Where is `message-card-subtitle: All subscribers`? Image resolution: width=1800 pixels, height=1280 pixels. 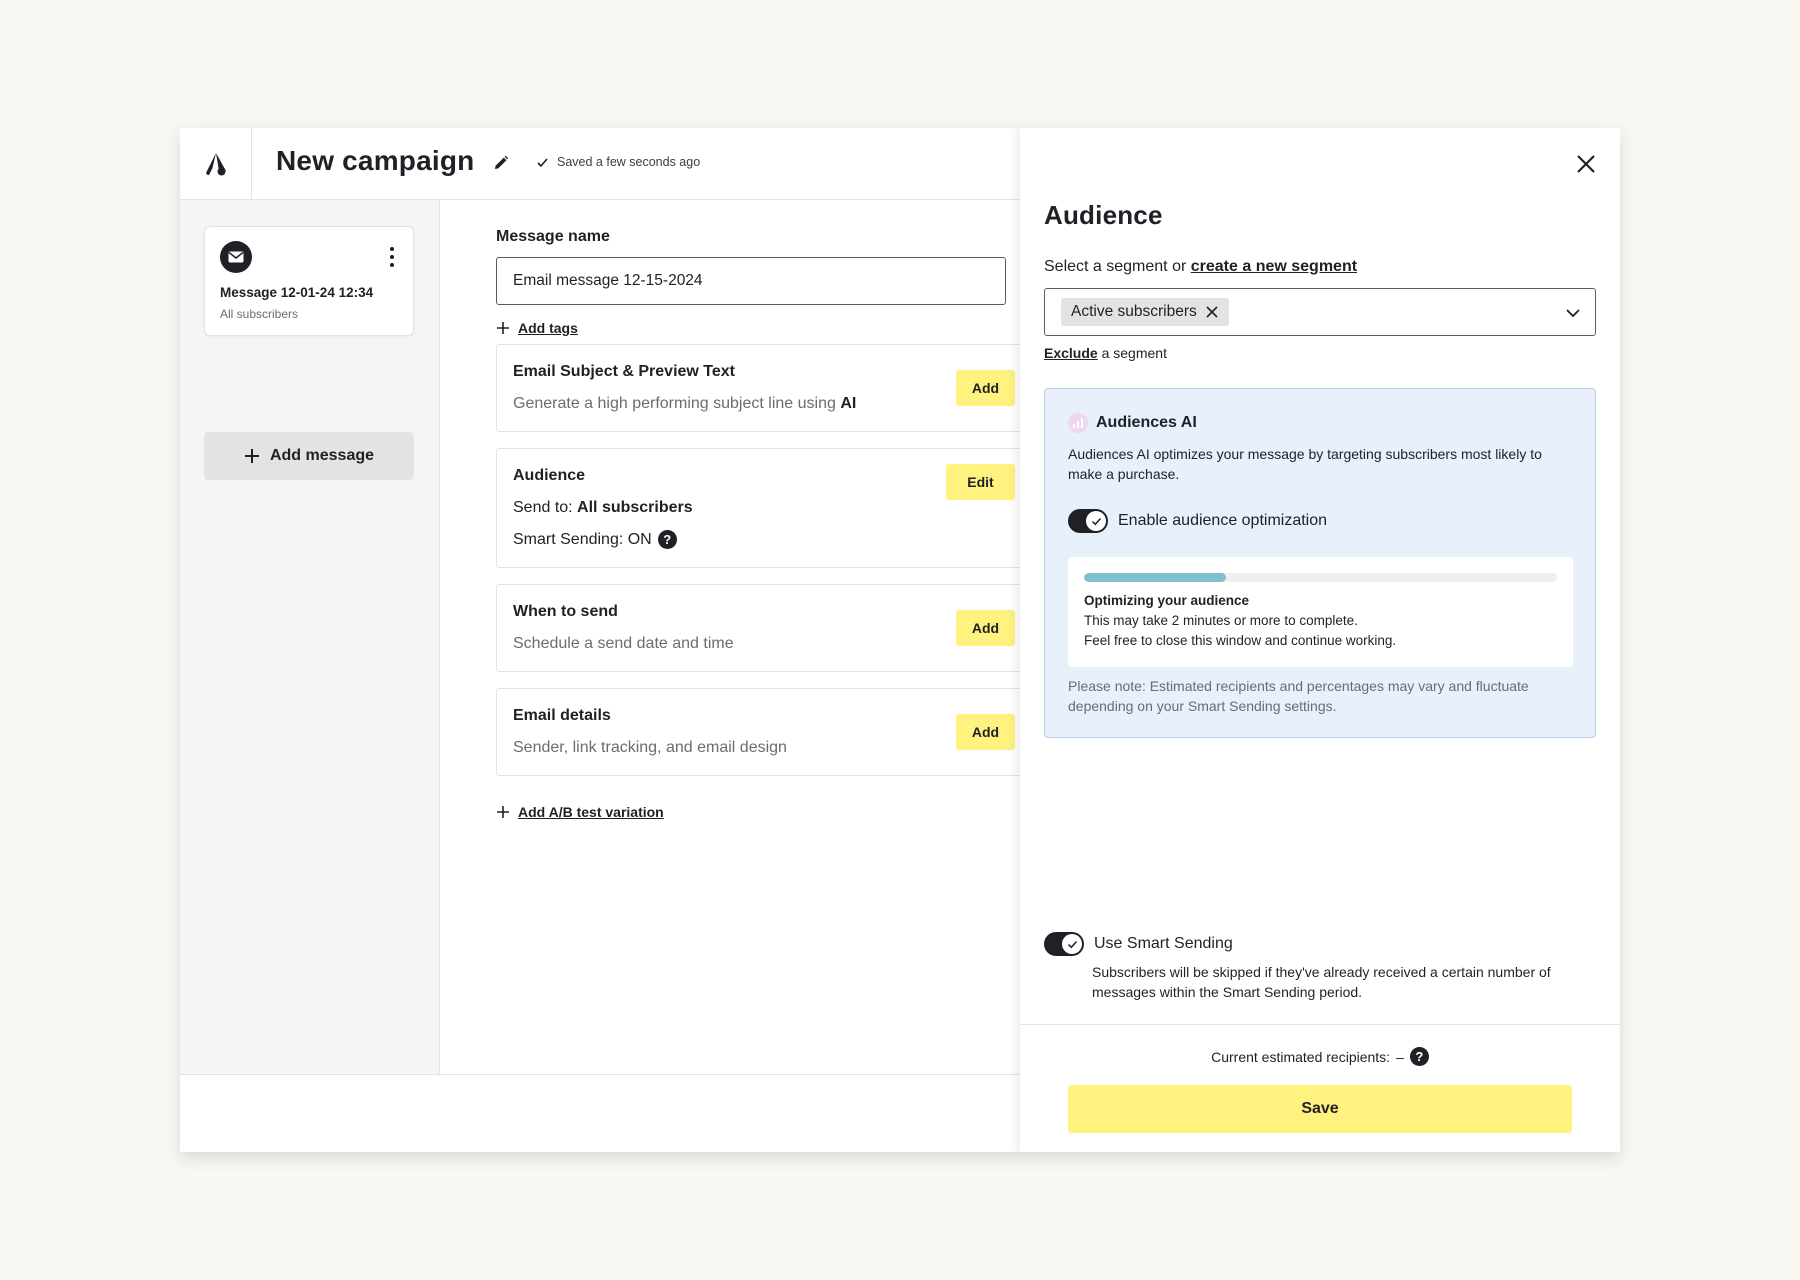
message-card-subtitle: All subscribers is located at coordinates (259, 314).